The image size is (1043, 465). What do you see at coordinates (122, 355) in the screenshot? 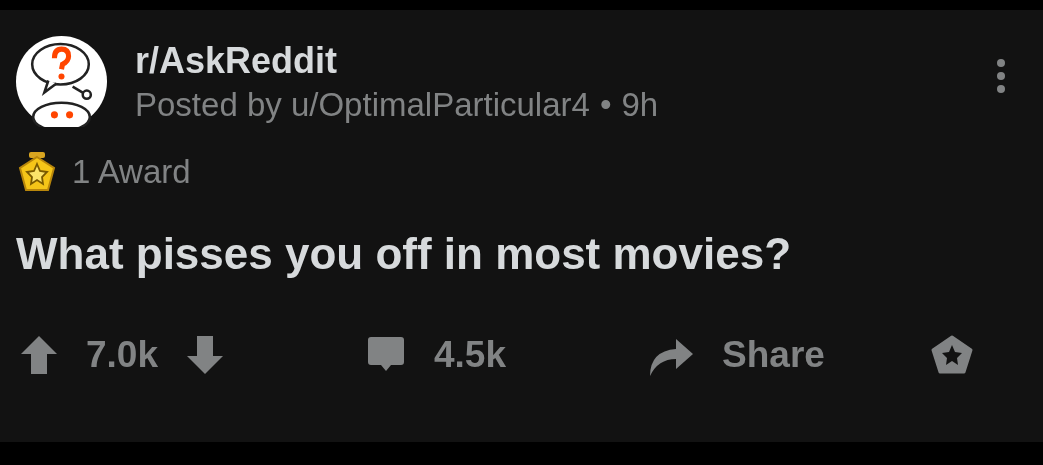
I see `vote-count: 7.0k` at bounding box center [122, 355].